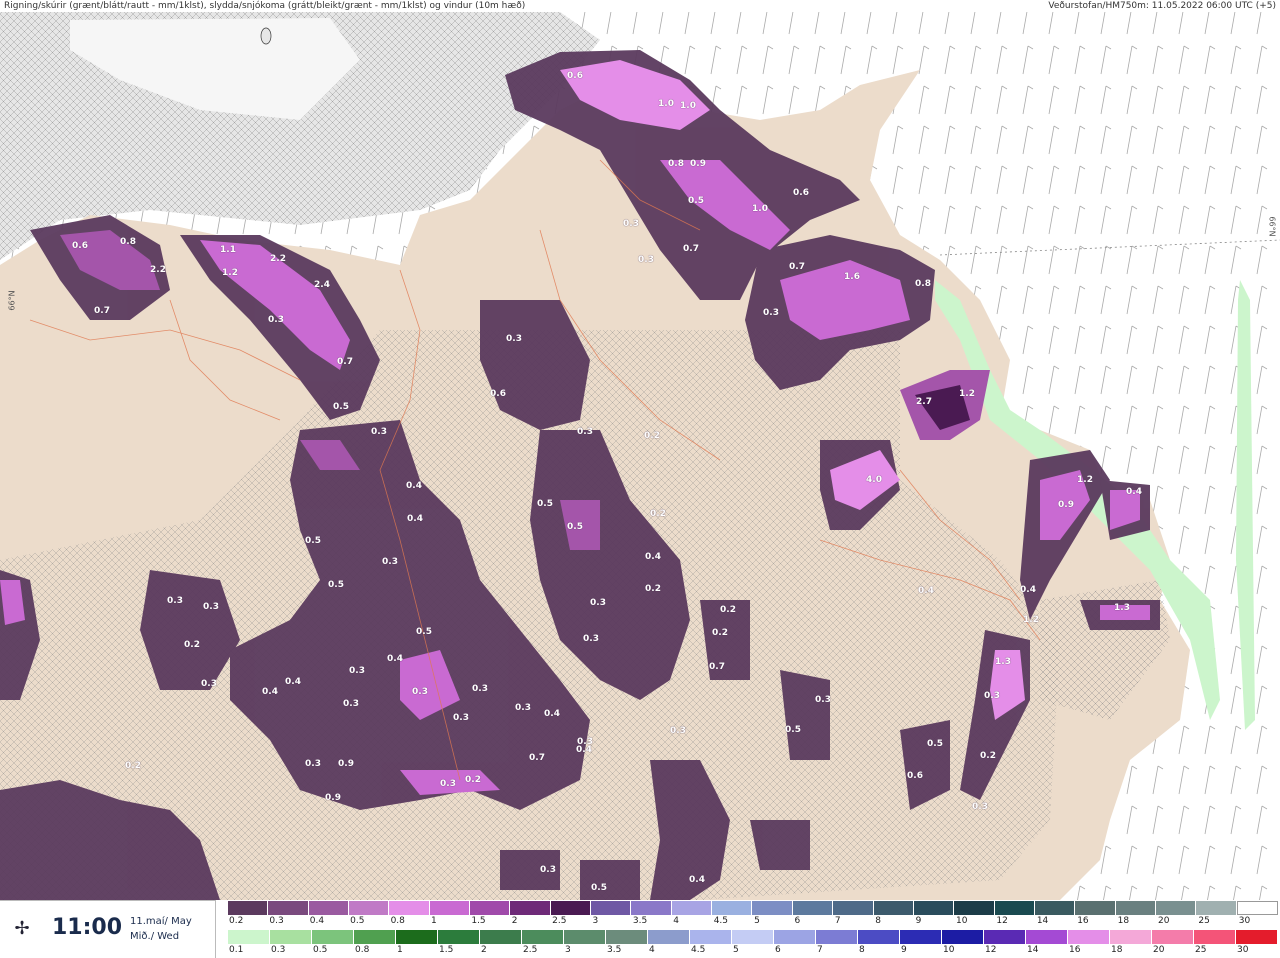 This screenshot has height=958, width=1280. I want to click on legend-label: 0.8, so click(397, 921).